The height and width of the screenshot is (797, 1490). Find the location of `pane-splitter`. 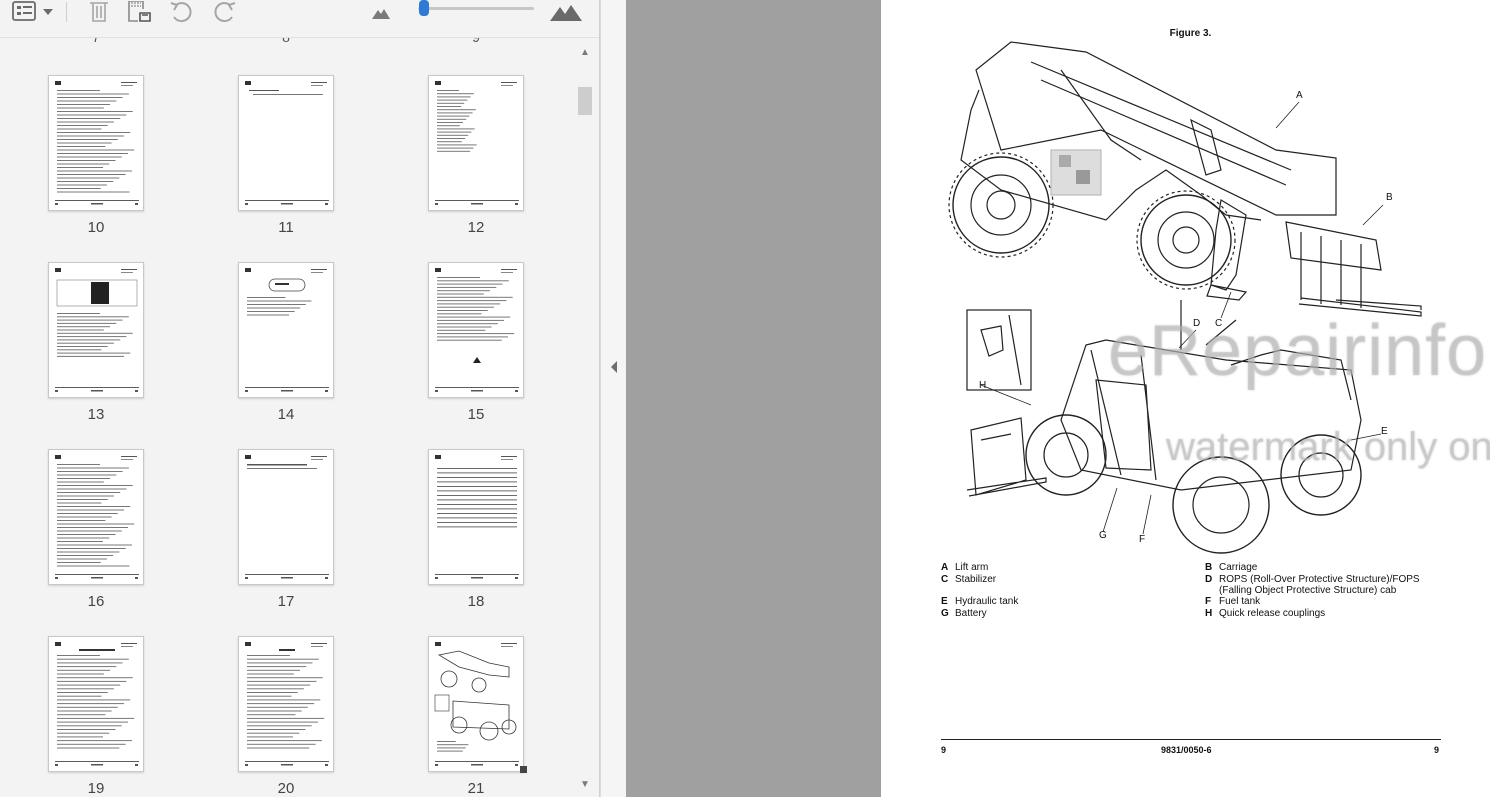

pane-splitter is located at coordinates (613, 398).